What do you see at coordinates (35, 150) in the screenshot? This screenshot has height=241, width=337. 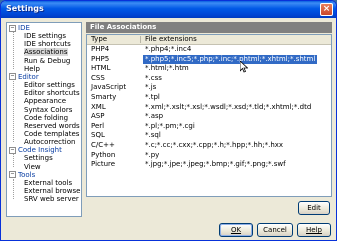 I see `tree-category-code-insight: − Code Insight` at bounding box center [35, 150].